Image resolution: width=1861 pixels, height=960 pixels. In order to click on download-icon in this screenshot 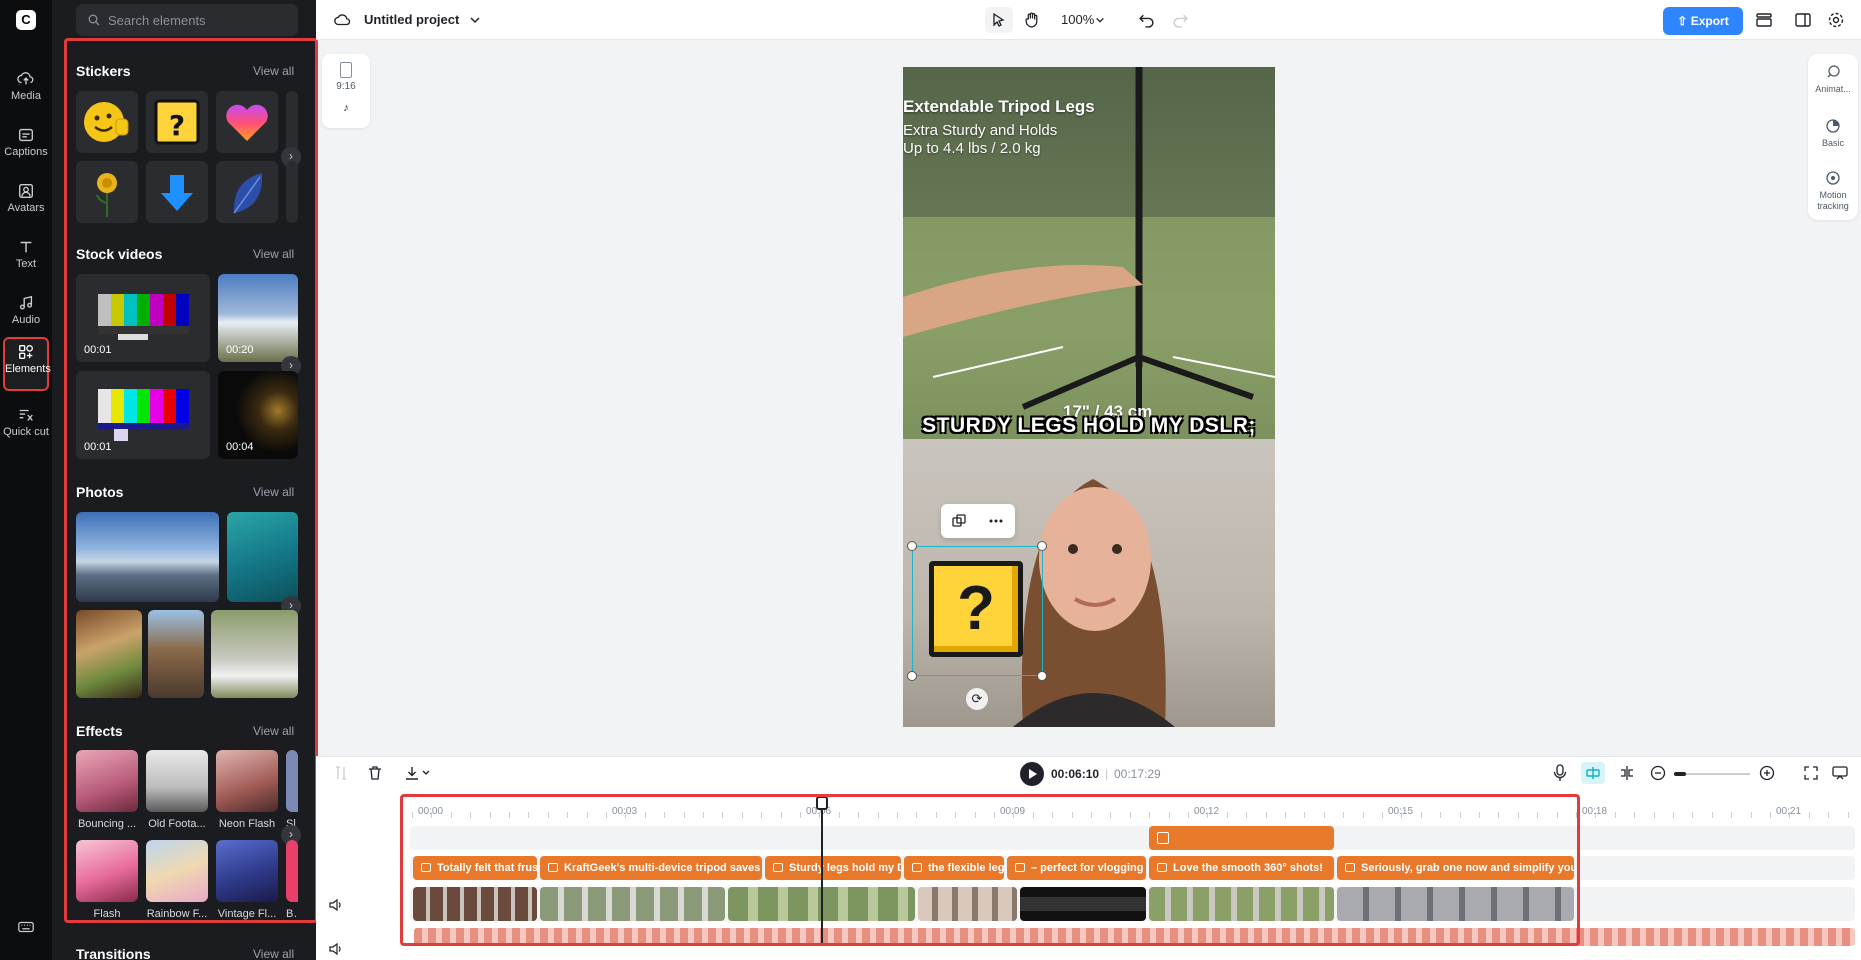, I will do `click(418, 773)`.